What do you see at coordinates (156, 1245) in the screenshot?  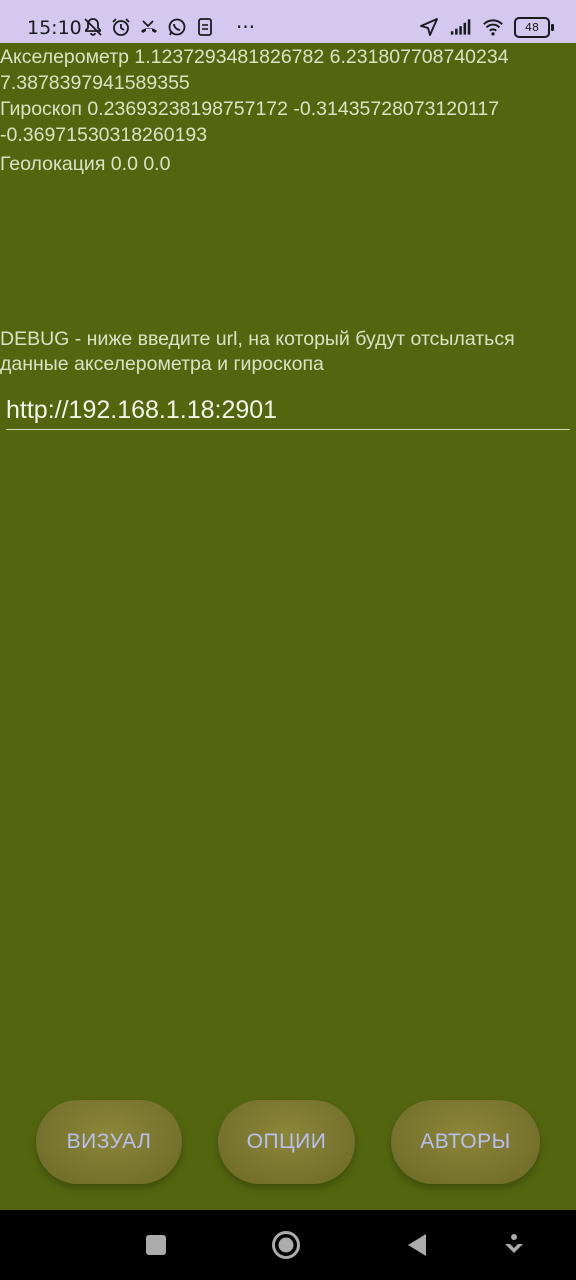 I see `recents-icon` at bounding box center [156, 1245].